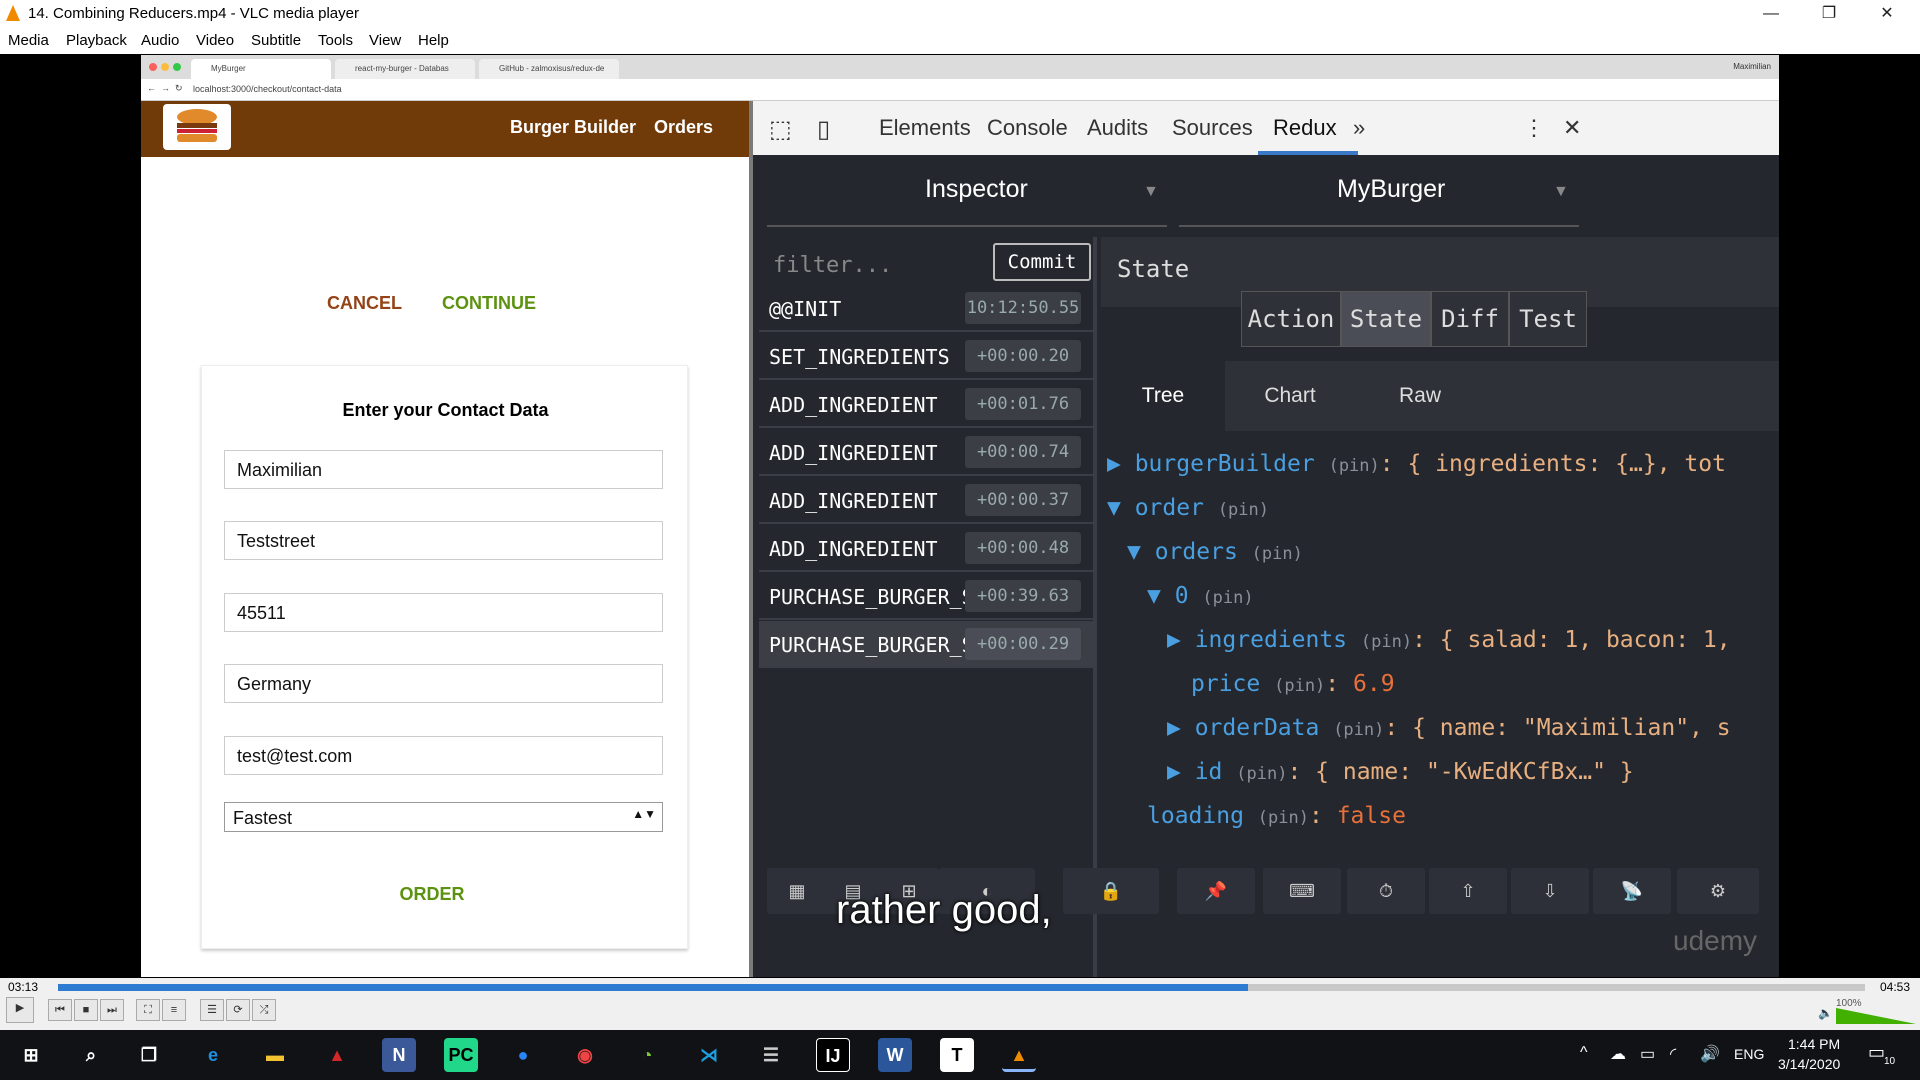  I want to click on close-button: ✕, so click(1887, 14).